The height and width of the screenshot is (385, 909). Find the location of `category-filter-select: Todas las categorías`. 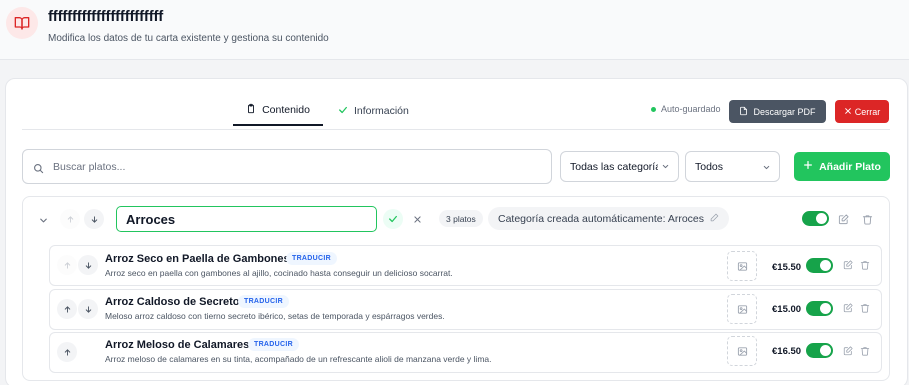

category-filter-select: Todas las categorías is located at coordinates (619, 166).